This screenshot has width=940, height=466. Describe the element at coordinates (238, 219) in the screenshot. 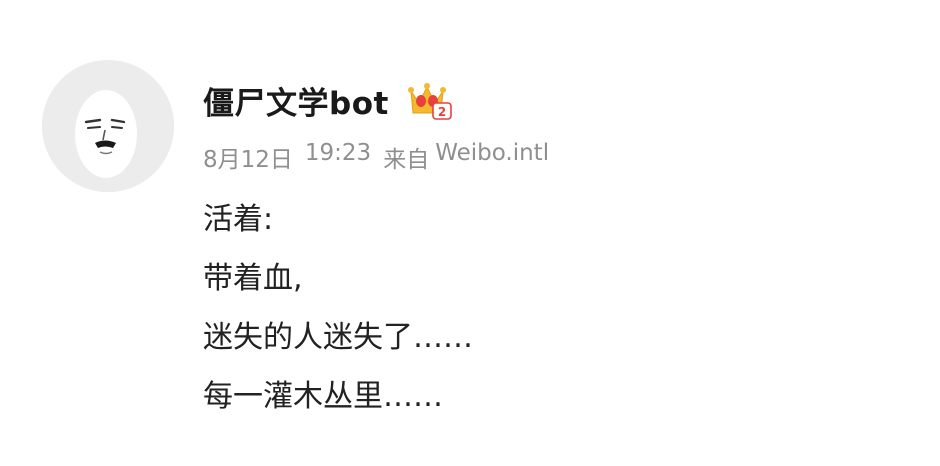

I see `content-line: 活着:` at that location.